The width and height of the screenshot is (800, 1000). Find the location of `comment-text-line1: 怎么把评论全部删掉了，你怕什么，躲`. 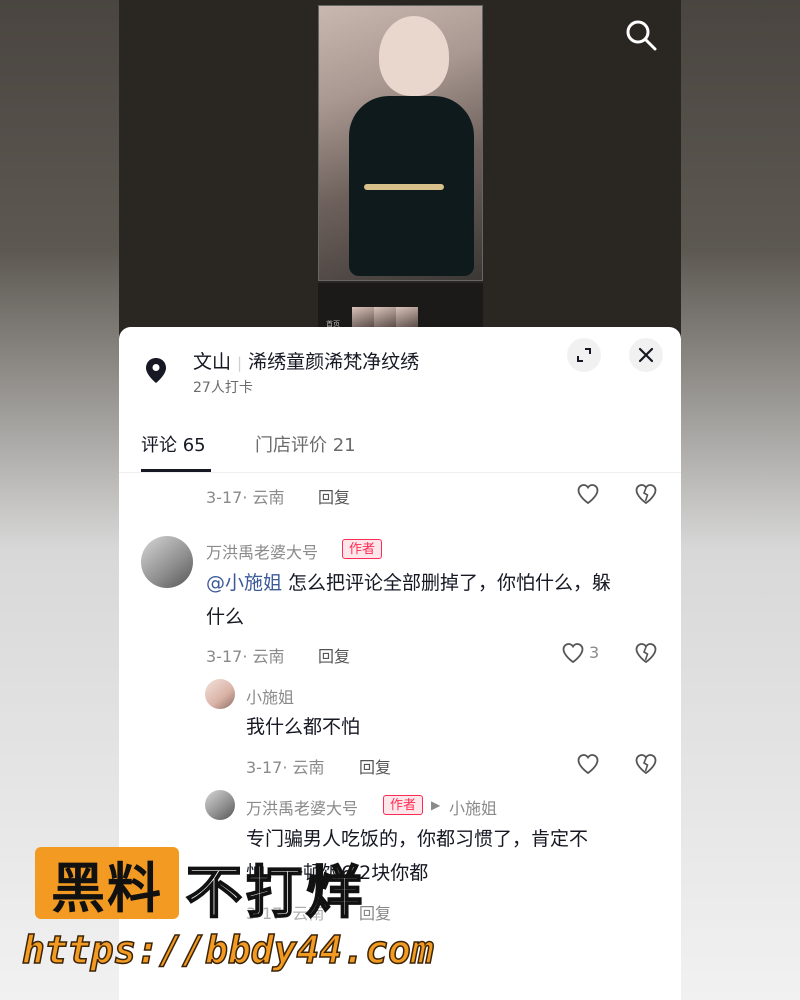

comment-text-line1: 怎么把评论全部删掉了，你怕什么，躲 is located at coordinates (447, 583).